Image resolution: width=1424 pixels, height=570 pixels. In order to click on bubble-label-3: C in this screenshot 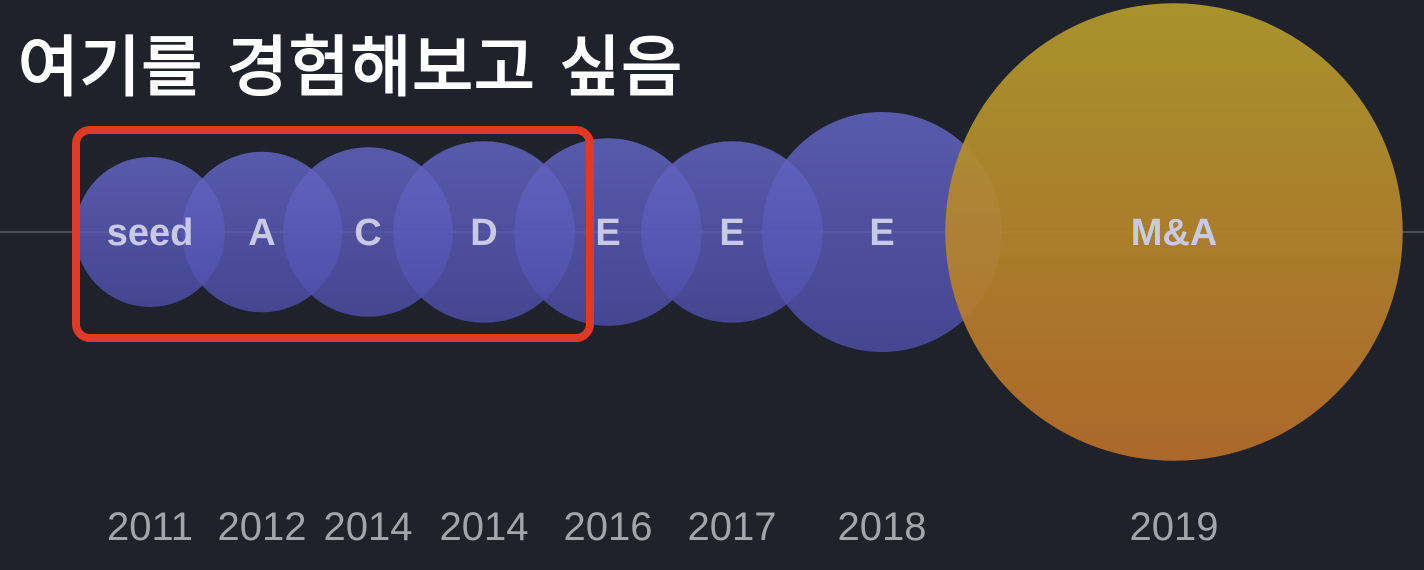, I will do `click(367, 233)`.